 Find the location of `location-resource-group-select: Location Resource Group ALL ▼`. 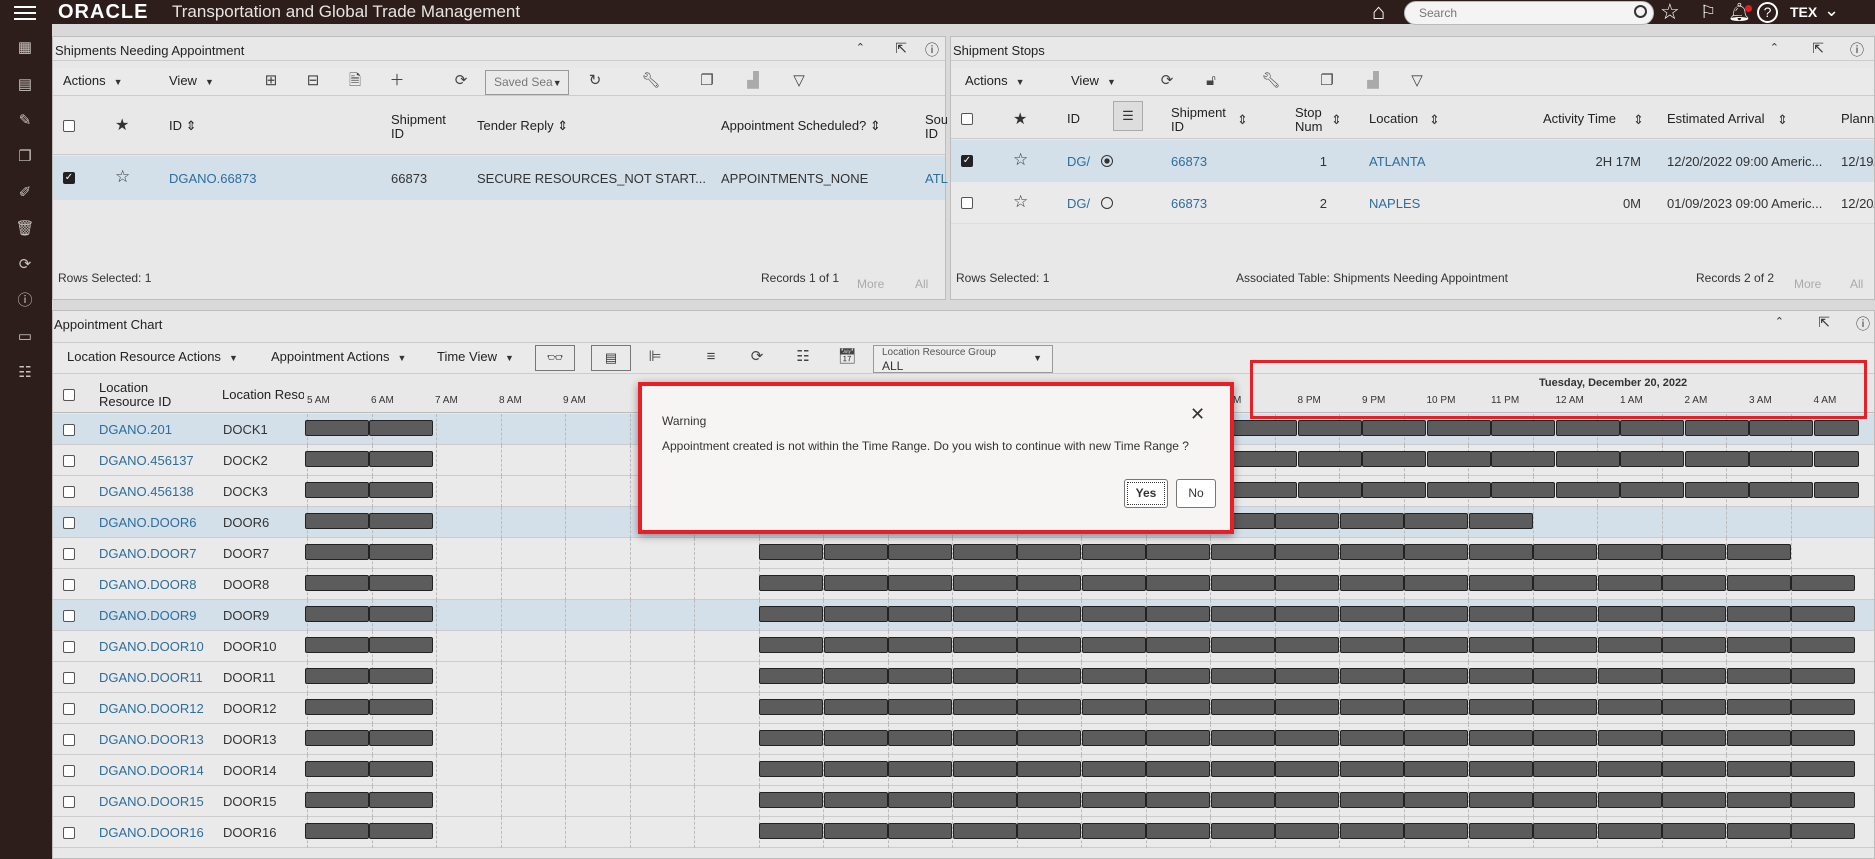

location-resource-group-select: Location Resource Group ALL ▼ is located at coordinates (963, 359).